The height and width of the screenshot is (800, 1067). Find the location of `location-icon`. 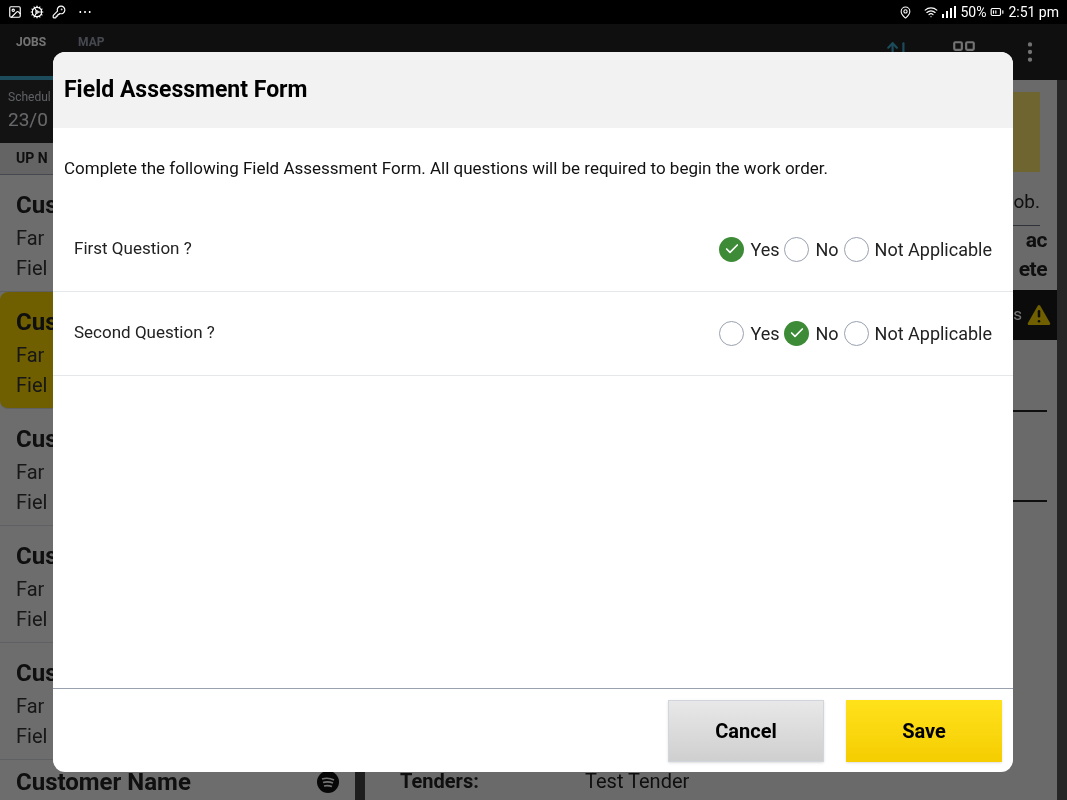

location-icon is located at coordinates (906, 12).